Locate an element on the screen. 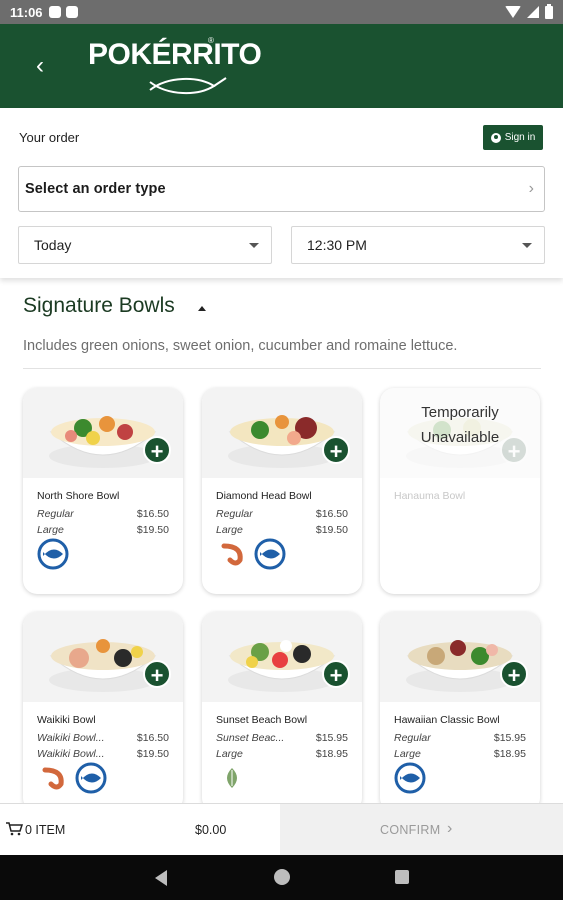  nav-back-icon is located at coordinates (161, 878).